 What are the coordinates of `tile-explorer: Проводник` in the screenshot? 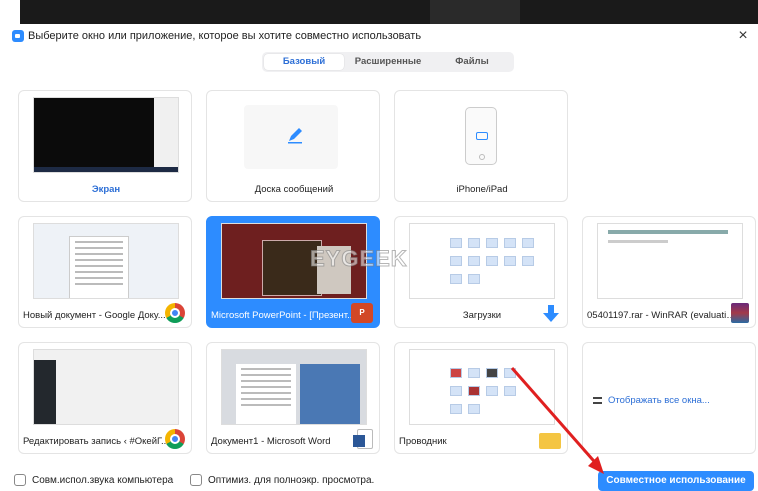 It's located at (481, 398).